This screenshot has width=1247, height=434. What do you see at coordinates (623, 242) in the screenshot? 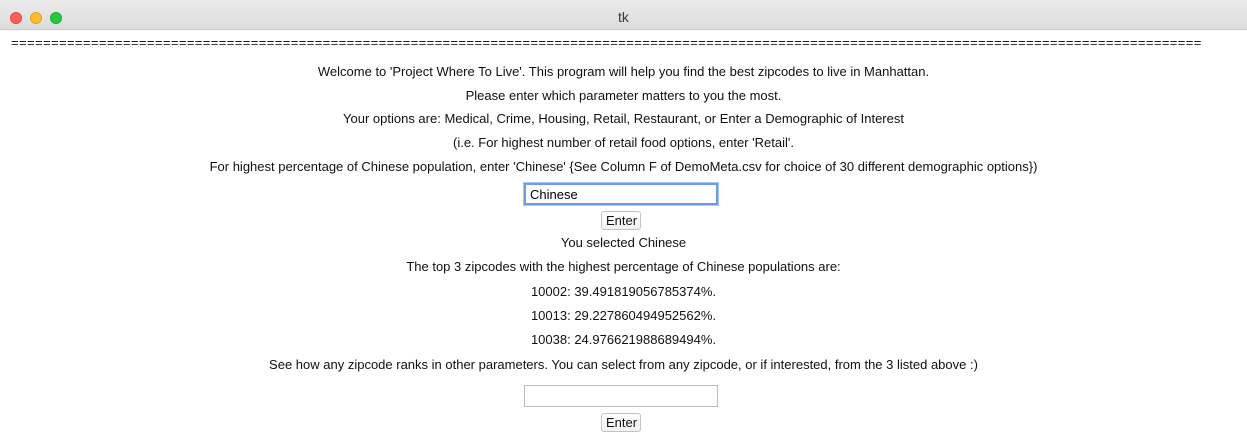
I see `selected-text: You selected Chinese` at bounding box center [623, 242].